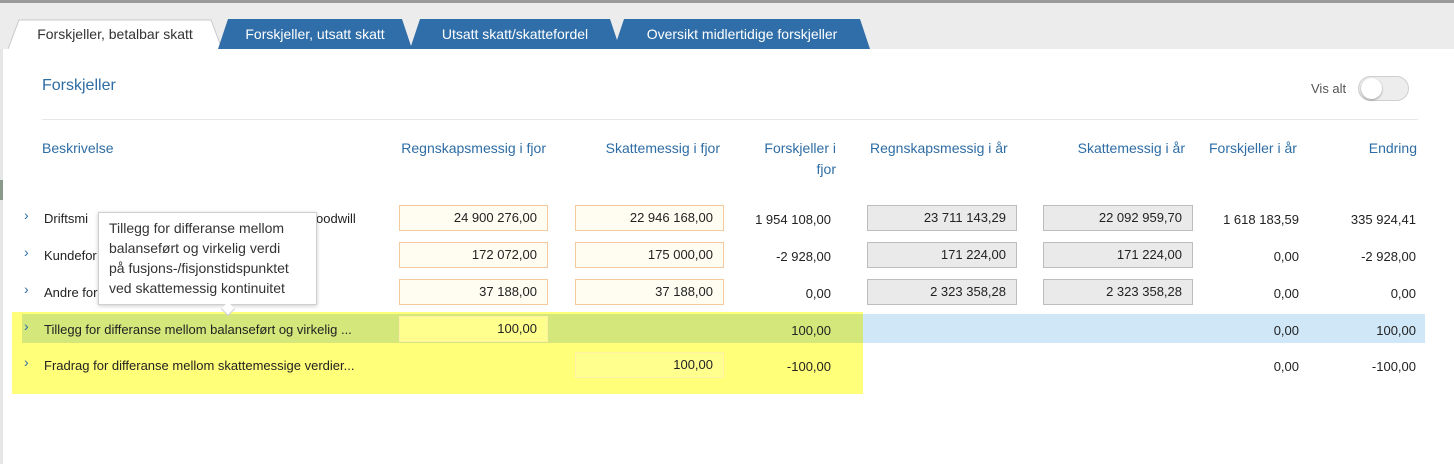 Image resolution: width=1454 pixels, height=464 pixels. What do you see at coordinates (649, 255) in the screenshot?
I see `input-skatt-fjor: 175 000,00` at bounding box center [649, 255].